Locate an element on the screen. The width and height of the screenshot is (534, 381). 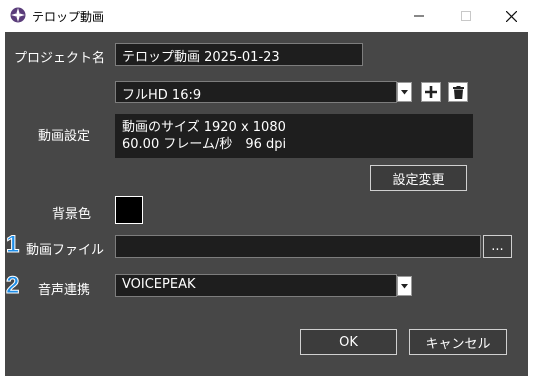
video-size-text: 動画のサイズ 1920 x 1080 is located at coordinates (204, 127).